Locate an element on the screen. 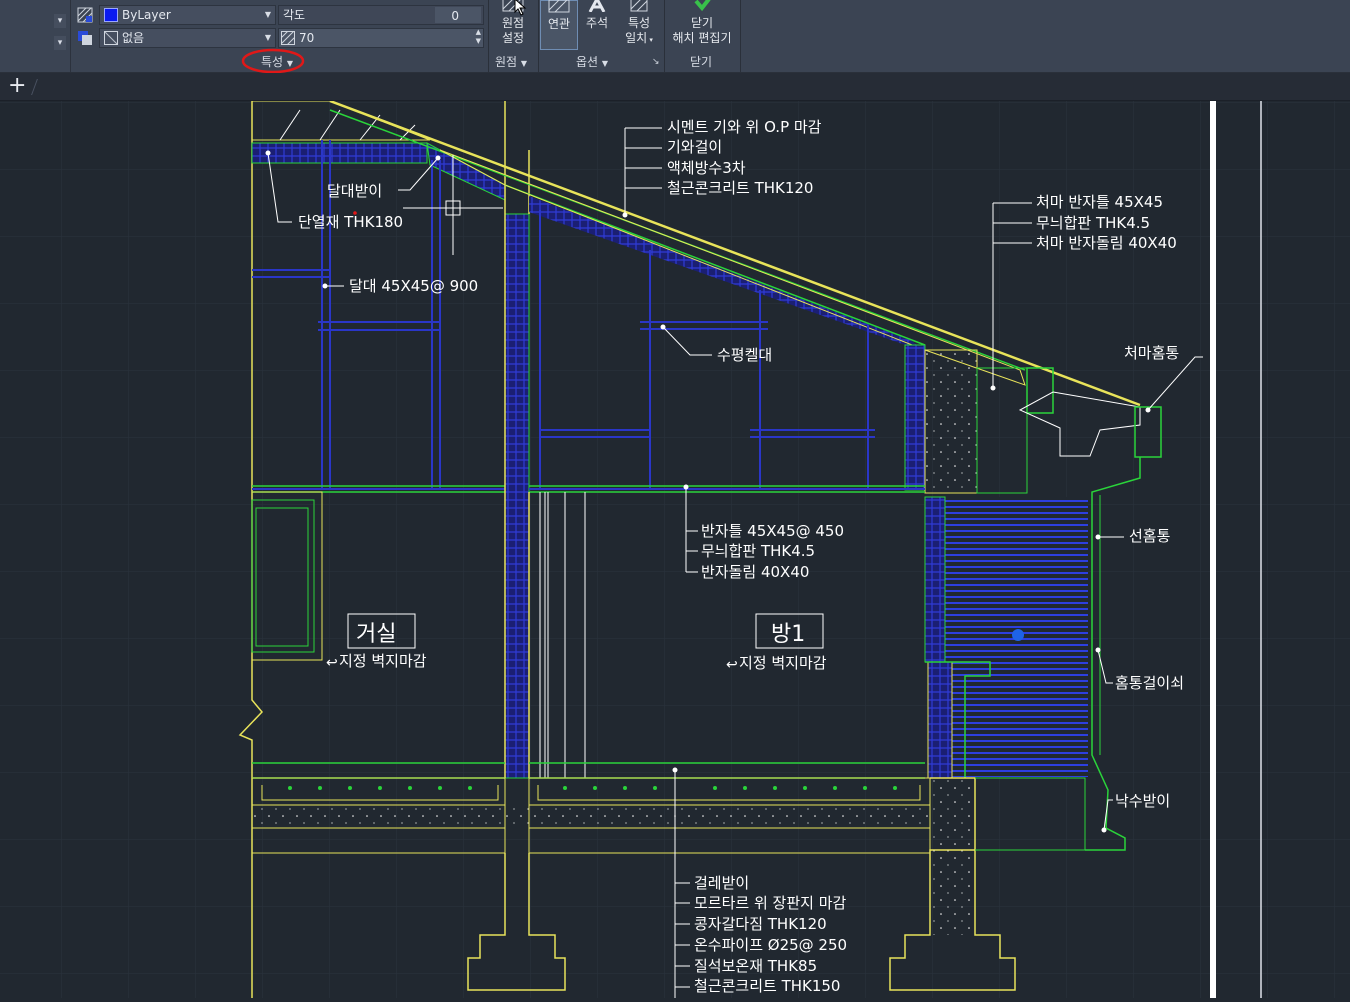  eave-concrete is located at coordinates (951, 421).